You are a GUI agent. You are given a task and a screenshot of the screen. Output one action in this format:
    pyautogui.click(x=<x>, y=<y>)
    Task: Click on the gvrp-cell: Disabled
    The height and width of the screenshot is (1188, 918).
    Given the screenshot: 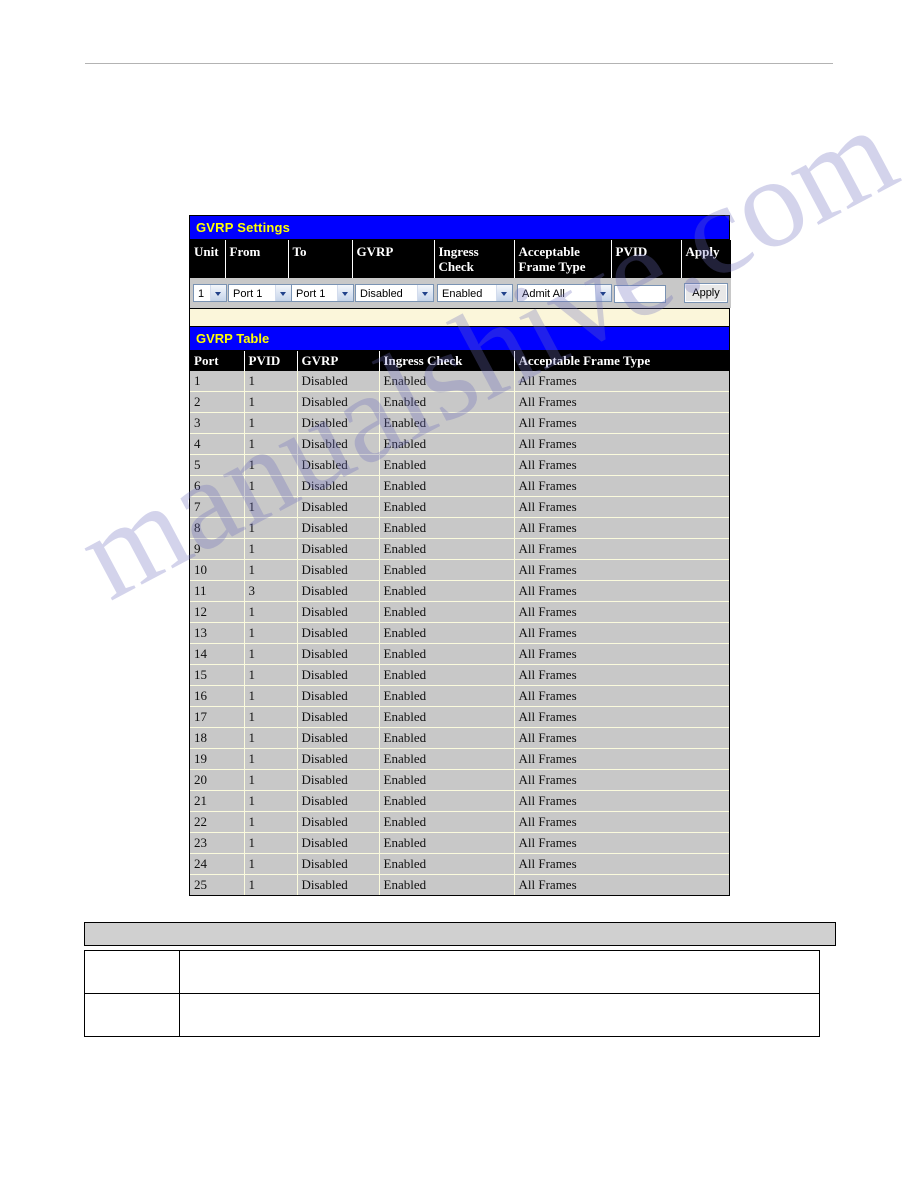 What is the action you would take?
    pyautogui.click(x=393, y=293)
    